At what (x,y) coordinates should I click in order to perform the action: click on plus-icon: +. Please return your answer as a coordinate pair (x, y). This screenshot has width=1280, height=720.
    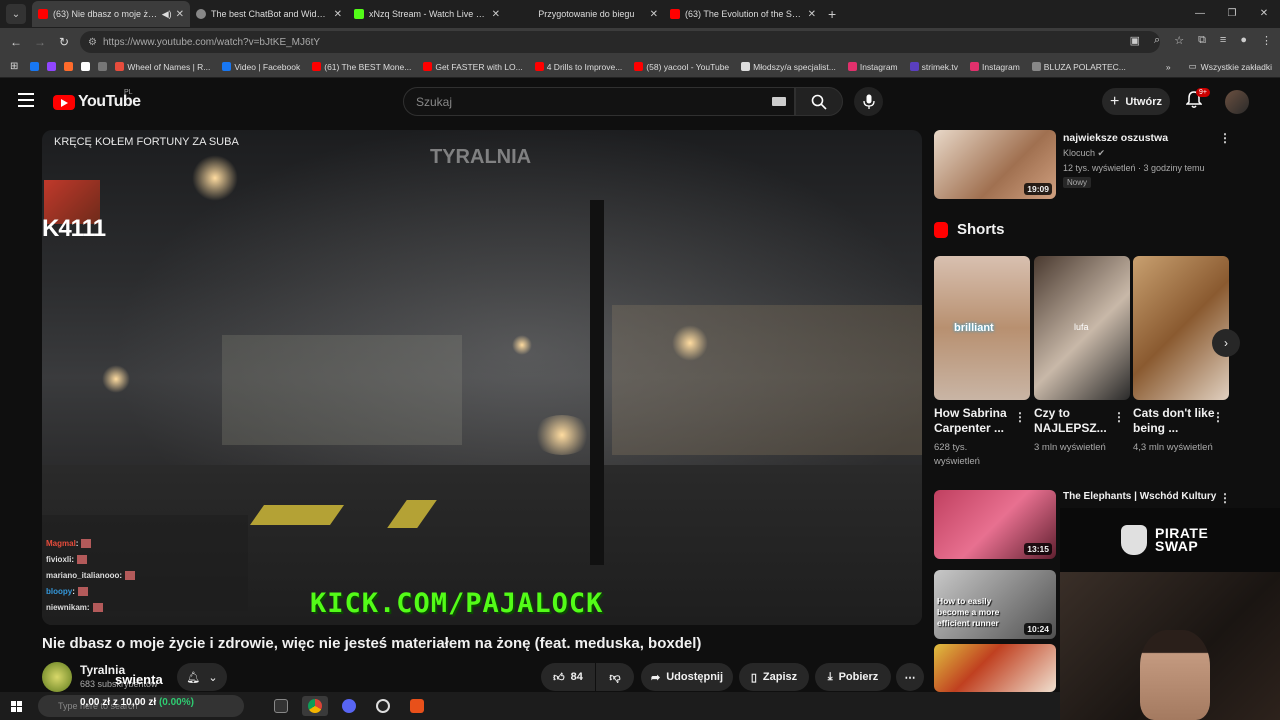
    Looking at the image, I should click on (1114, 101).